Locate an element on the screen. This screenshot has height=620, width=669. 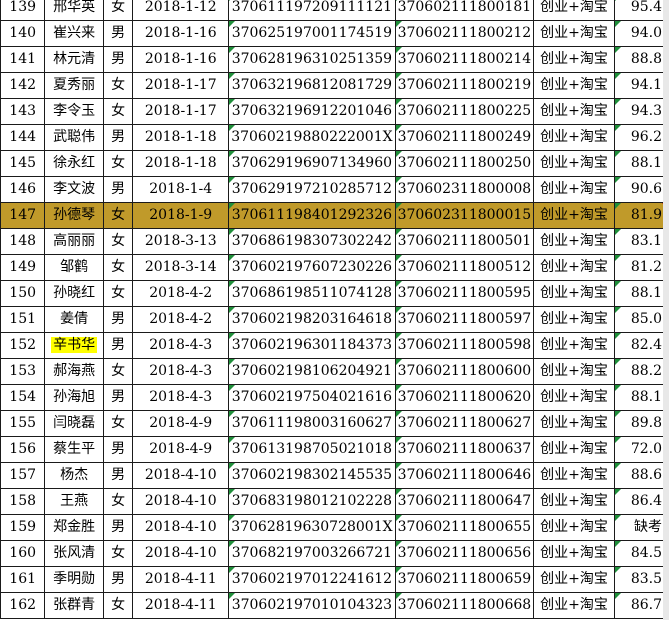
name-cell: 孙晓红 is located at coordinates (74, 293).